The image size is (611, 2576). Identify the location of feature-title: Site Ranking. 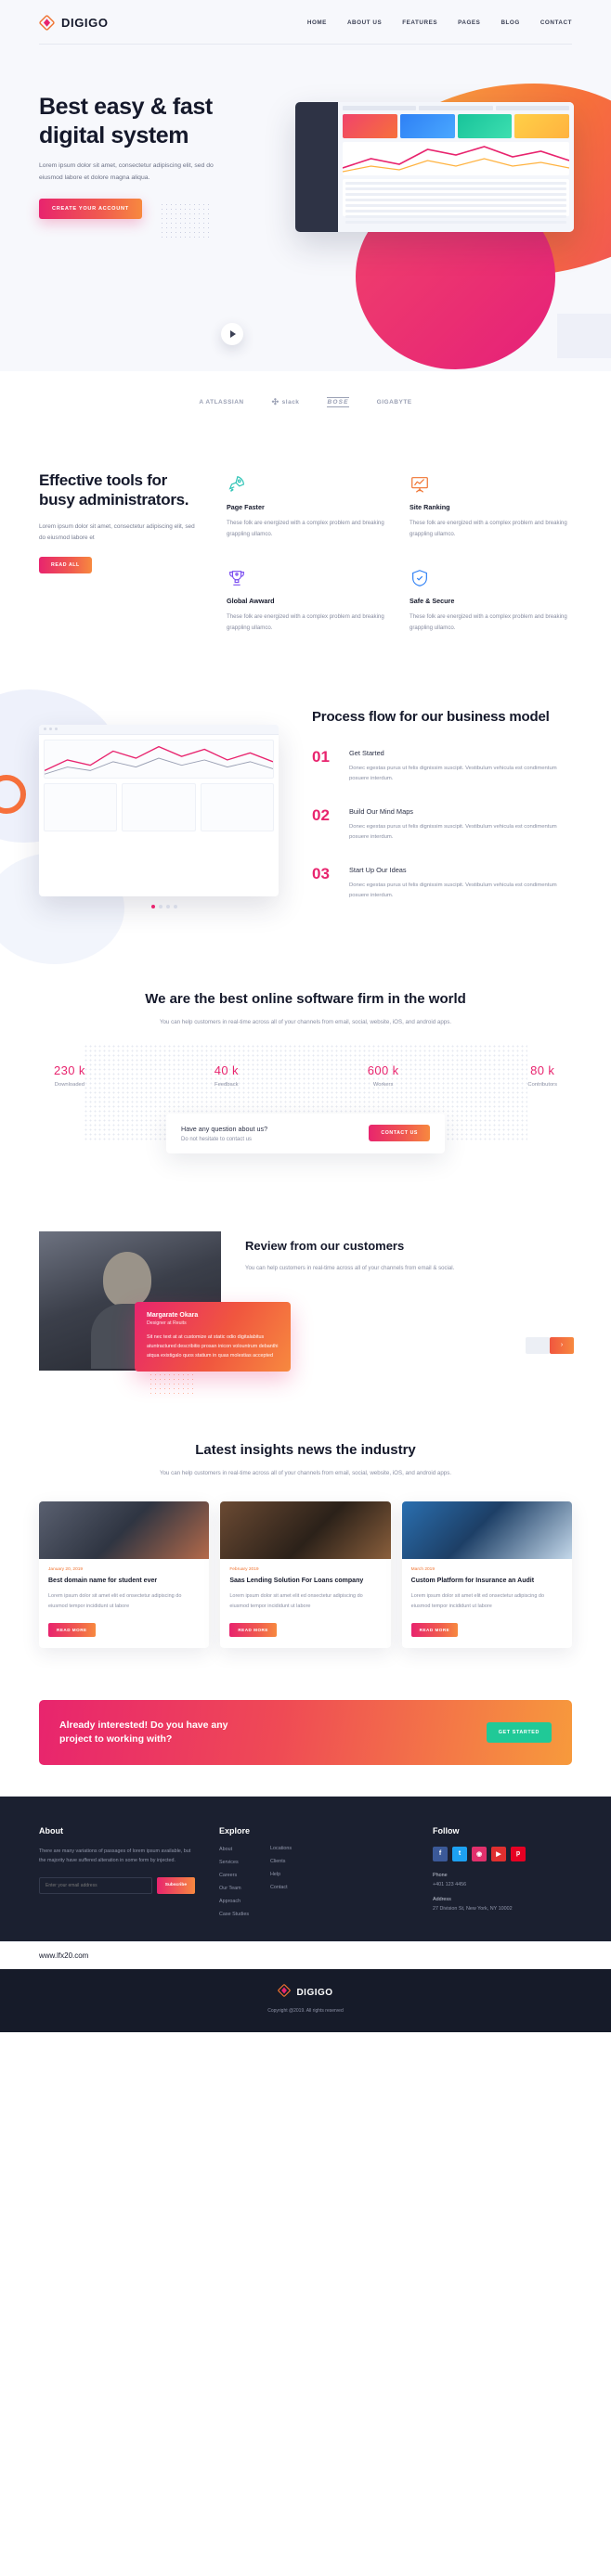
(430, 507).